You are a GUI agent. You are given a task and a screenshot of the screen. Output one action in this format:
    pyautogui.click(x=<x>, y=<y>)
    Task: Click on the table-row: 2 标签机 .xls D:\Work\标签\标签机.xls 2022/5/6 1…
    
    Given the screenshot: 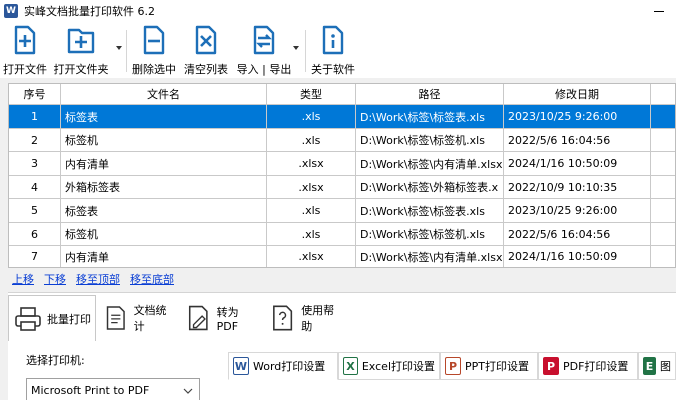 What is the action you would take?
    pyautogui.click(x=342, y=140)
    